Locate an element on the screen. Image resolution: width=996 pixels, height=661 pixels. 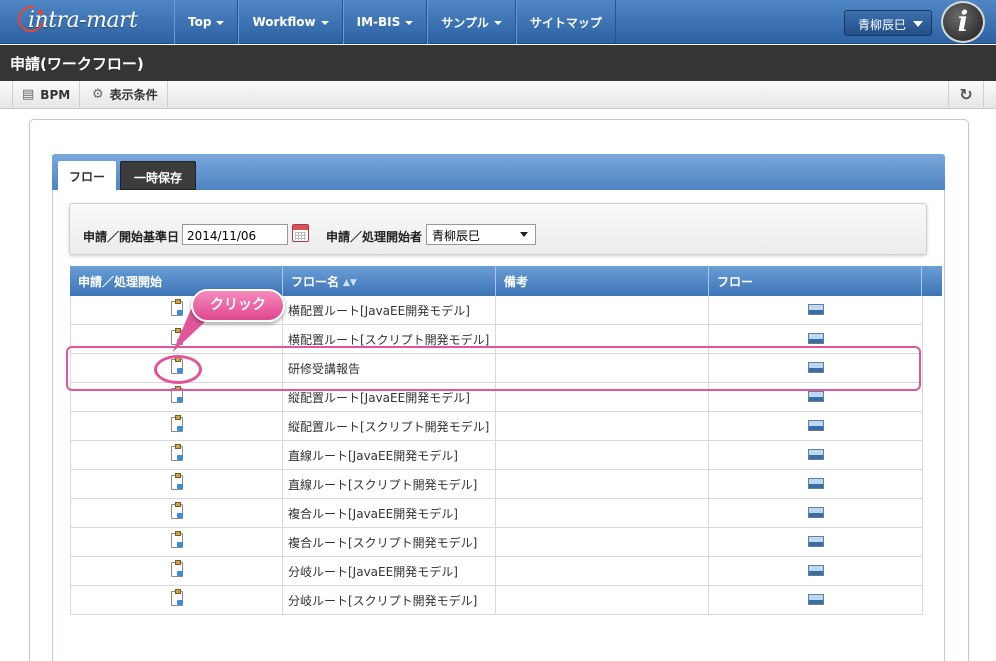
table-row: 直線ルート[スクリプト開発モデル] is located at coordinates (496, 484).